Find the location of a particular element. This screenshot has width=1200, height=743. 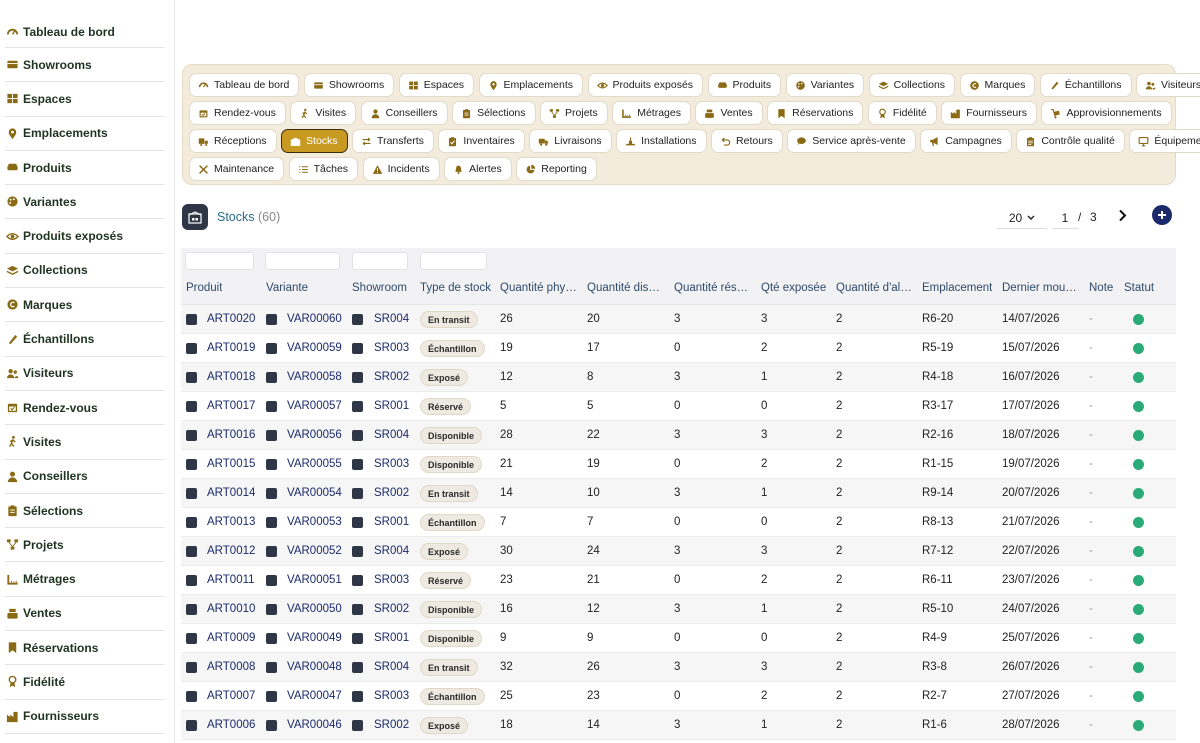

nav-pill-0-4: Produits exposés is located at coordinates (645, 85).